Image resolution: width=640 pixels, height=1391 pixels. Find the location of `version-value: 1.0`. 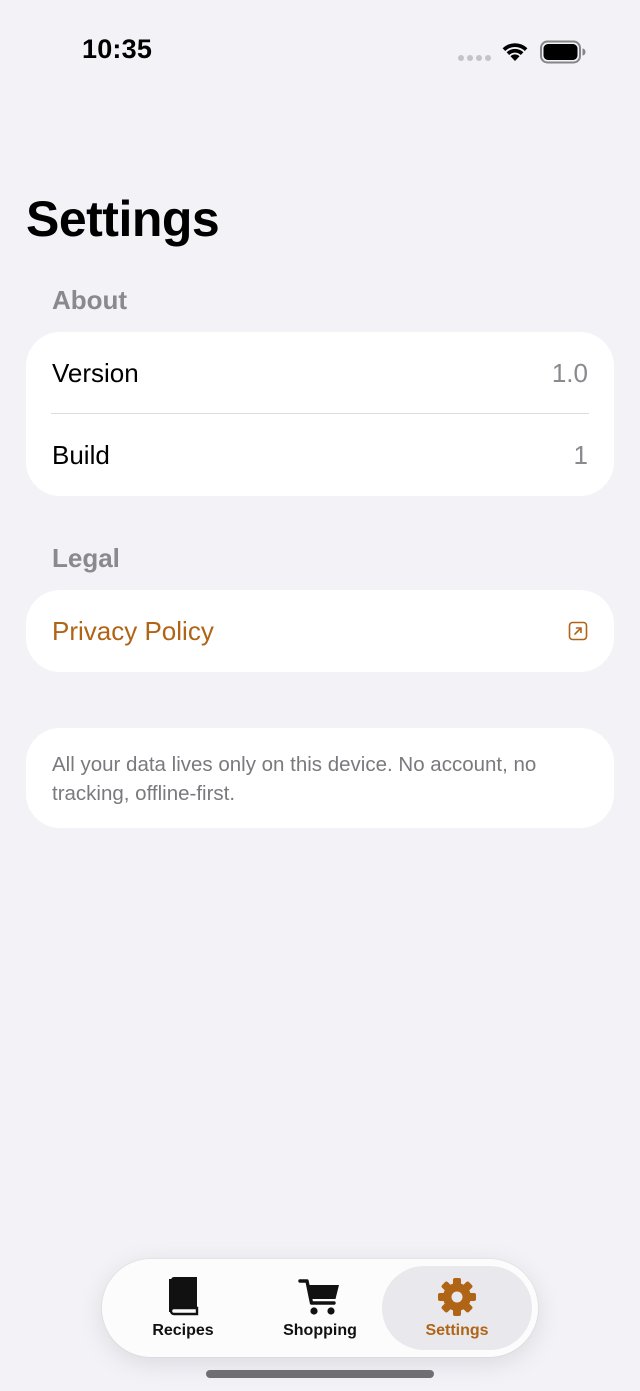

version-value: 1.0 is located at coordinates (569, 372).